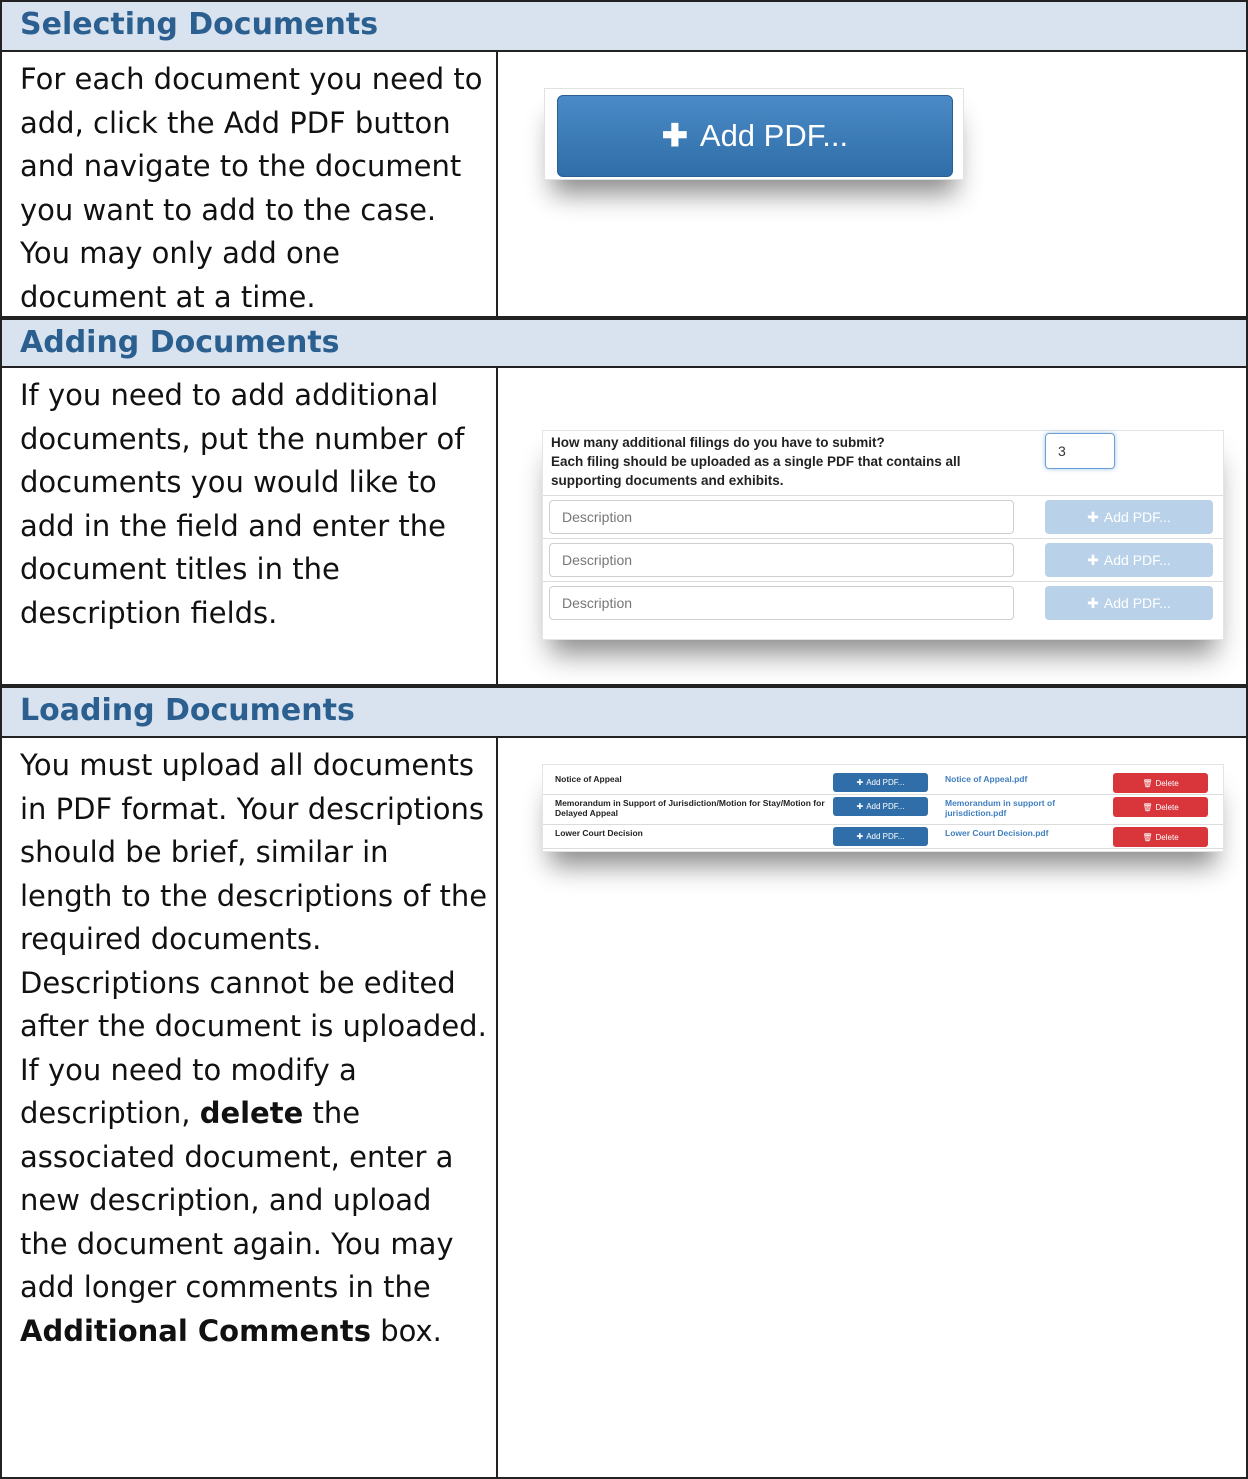 The width and height of the screenshot is (1248, 1479). I want to click on filings-count-input: 3, so click(1080, 451).